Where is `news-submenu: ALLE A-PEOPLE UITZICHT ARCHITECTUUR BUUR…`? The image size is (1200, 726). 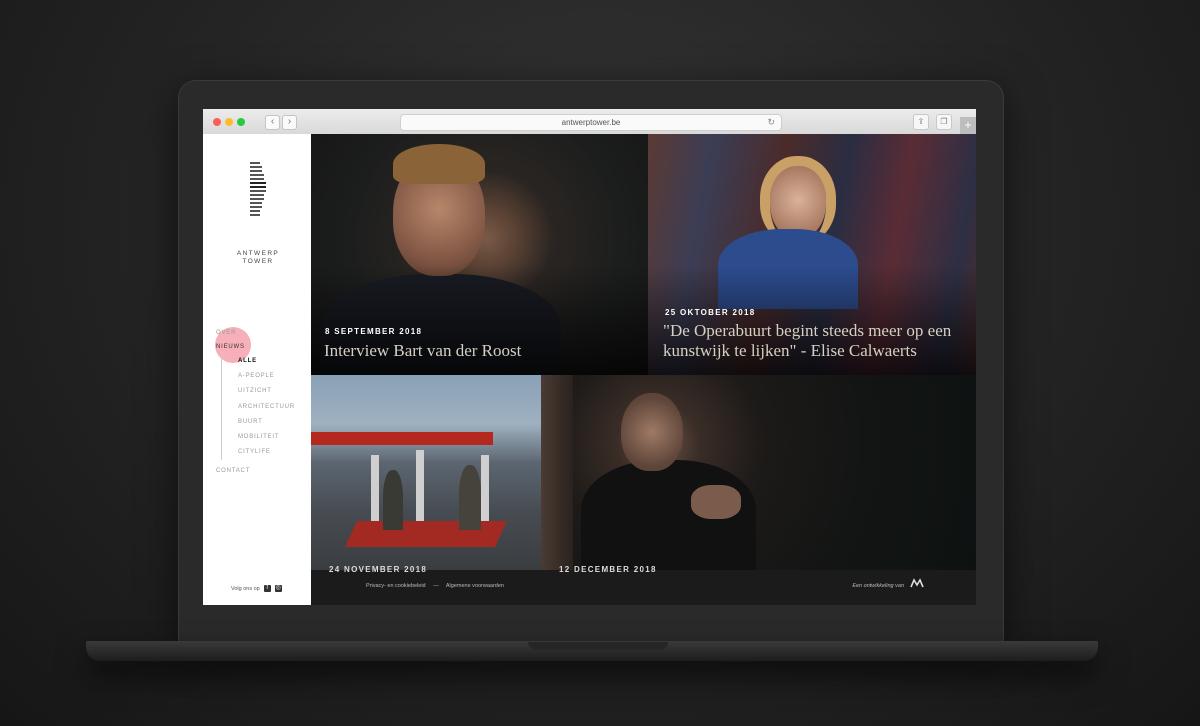
news-submenu: ALLE A-PEOPLE UITZICHT ARCHITECTUUR BUUR… is located at coordinates (258, 407).